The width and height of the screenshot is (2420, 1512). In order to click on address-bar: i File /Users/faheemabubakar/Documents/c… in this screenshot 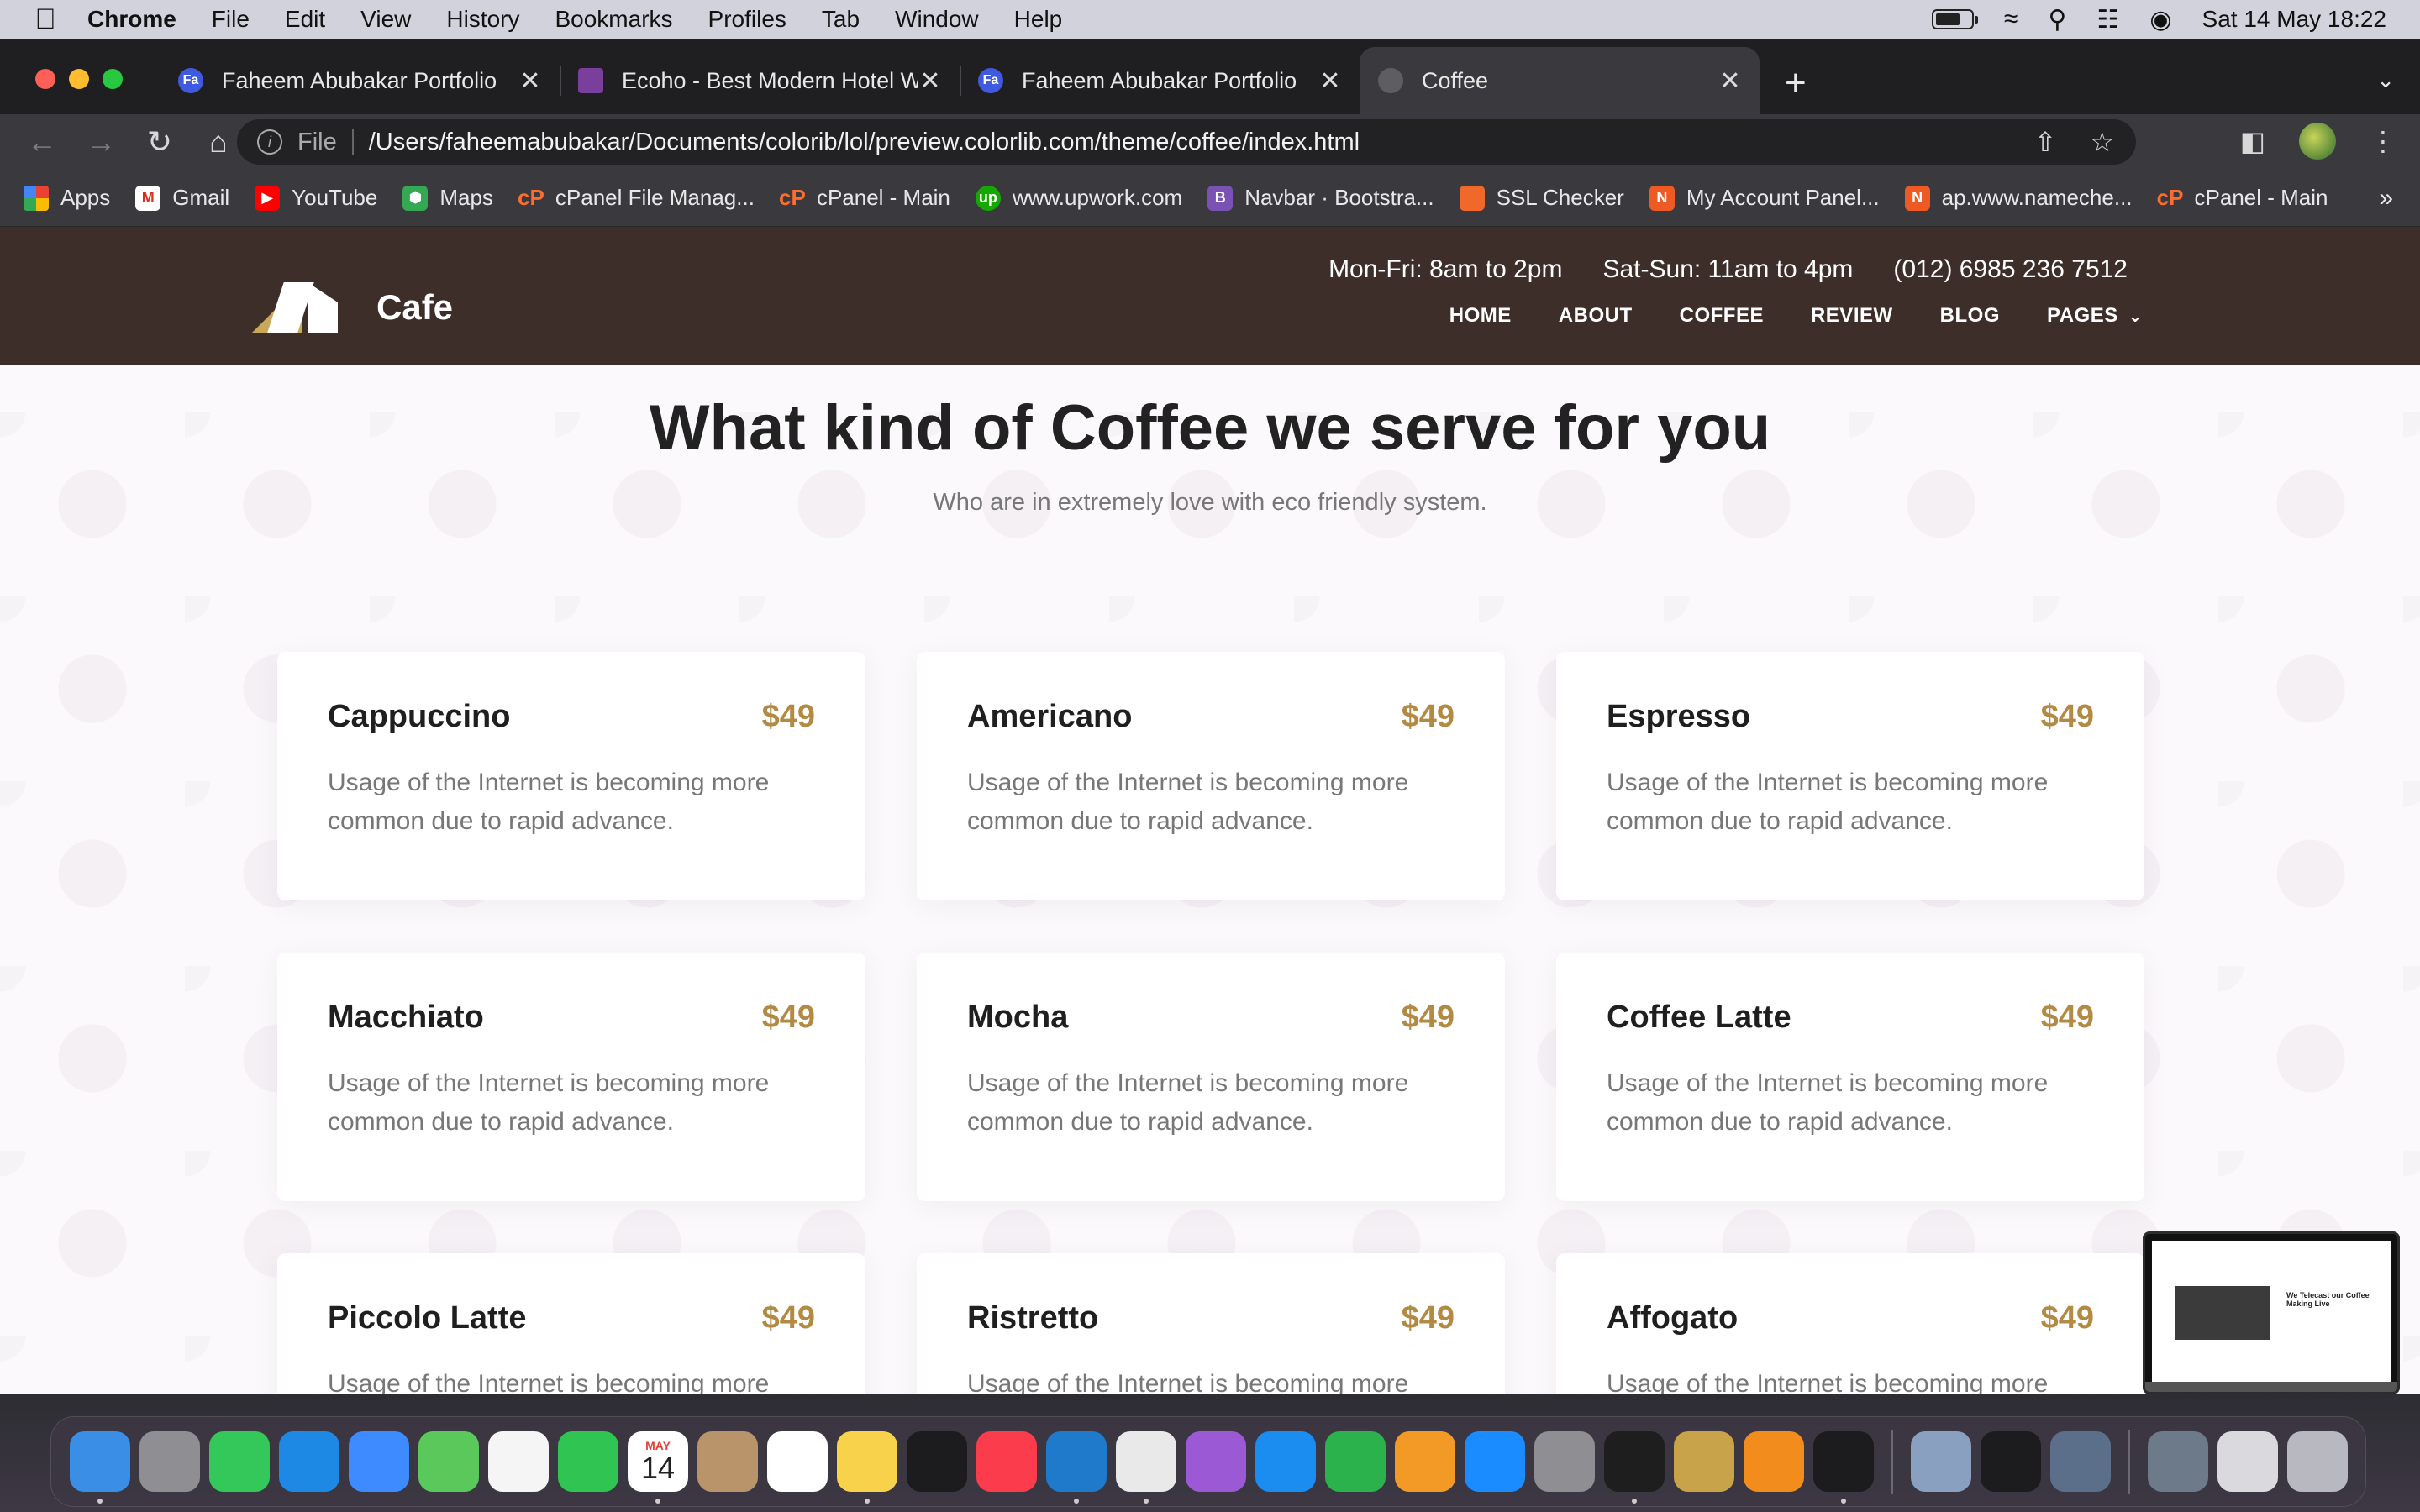, I will do `click(1186, 142)`.